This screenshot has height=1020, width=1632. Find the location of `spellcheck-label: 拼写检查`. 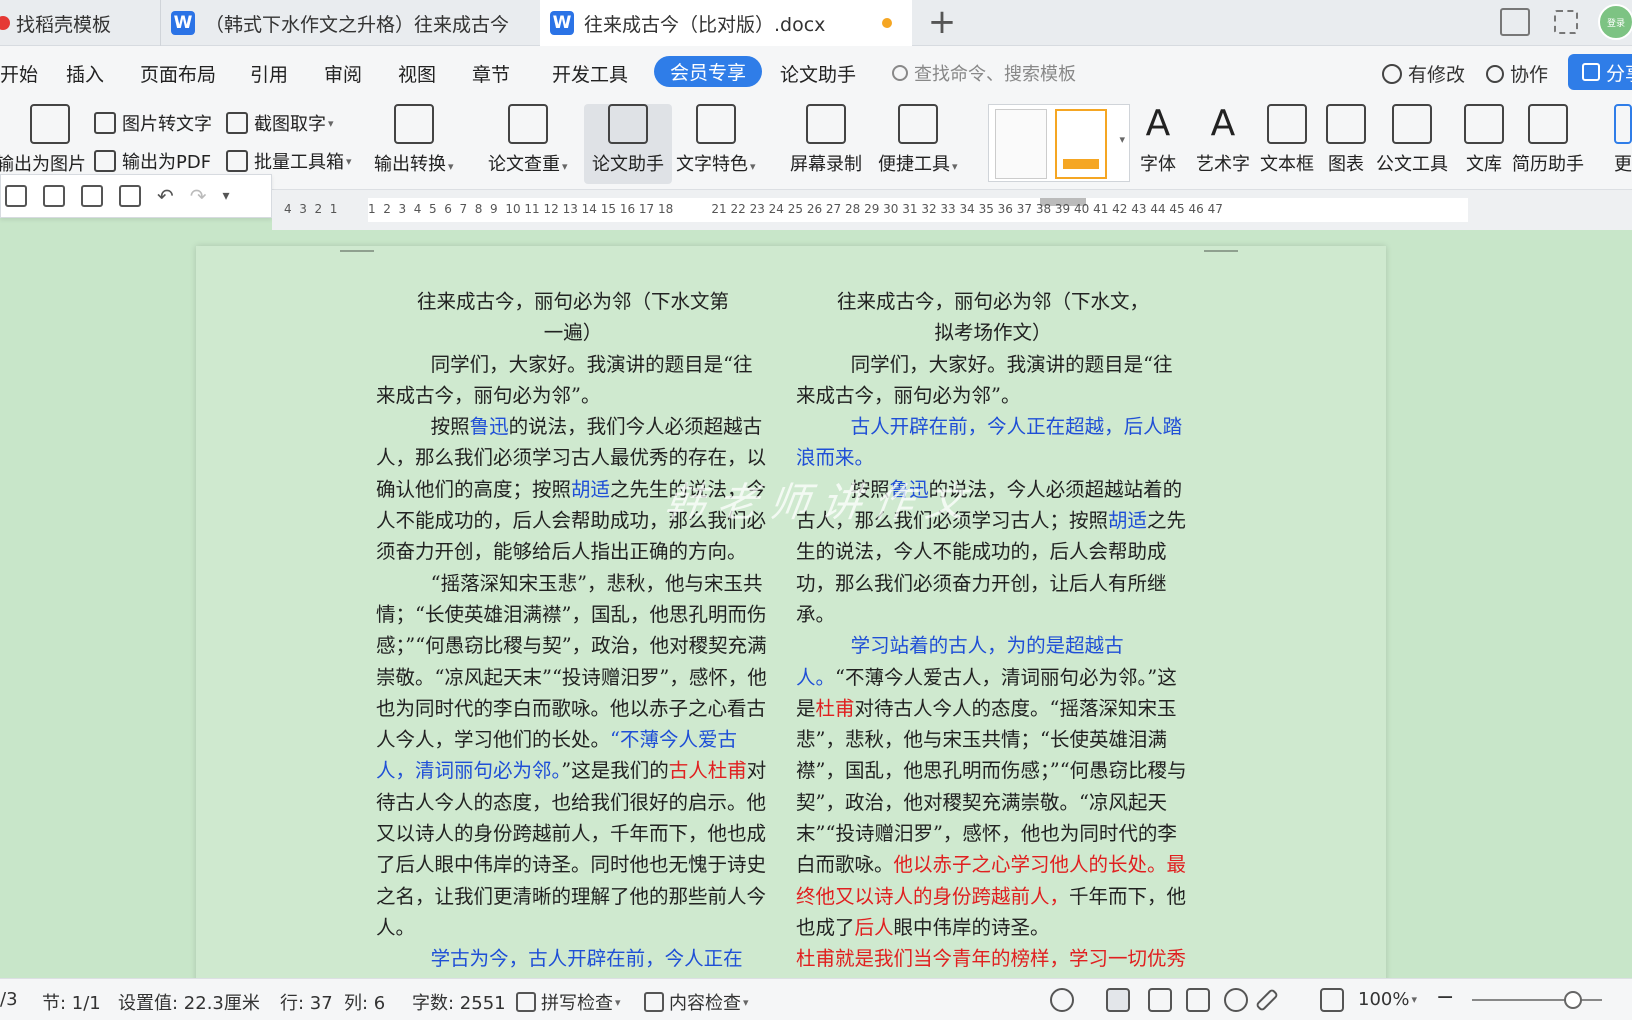

spellcheck-label: 拼写检查 is located at coordinates (577, 1003).